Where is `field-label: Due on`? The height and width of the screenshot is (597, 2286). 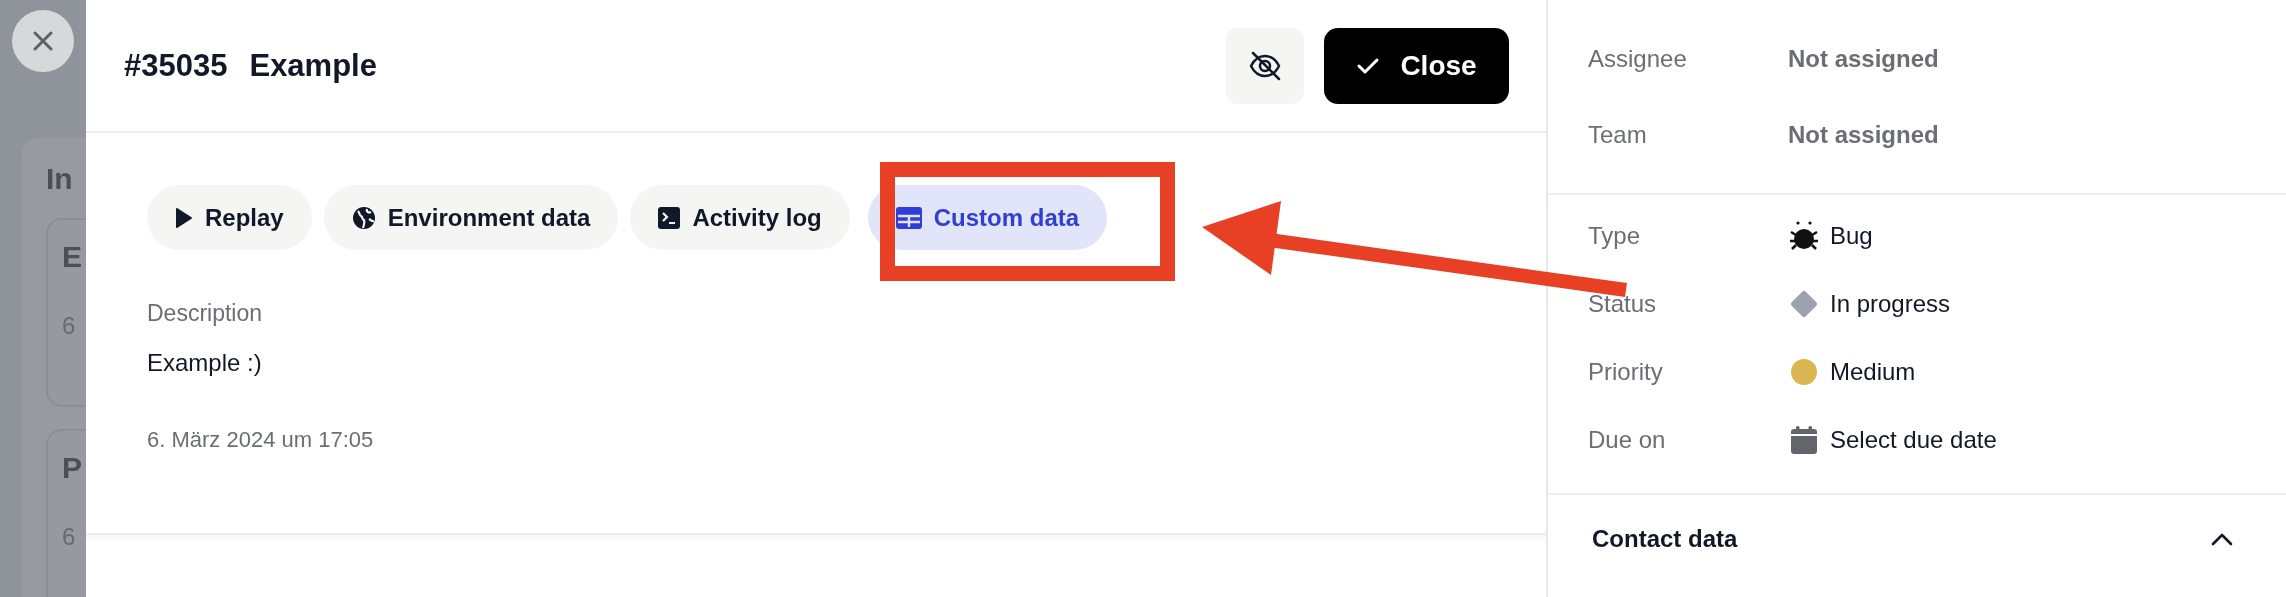 field-label: Due on is located at coordinates (1627, 440).